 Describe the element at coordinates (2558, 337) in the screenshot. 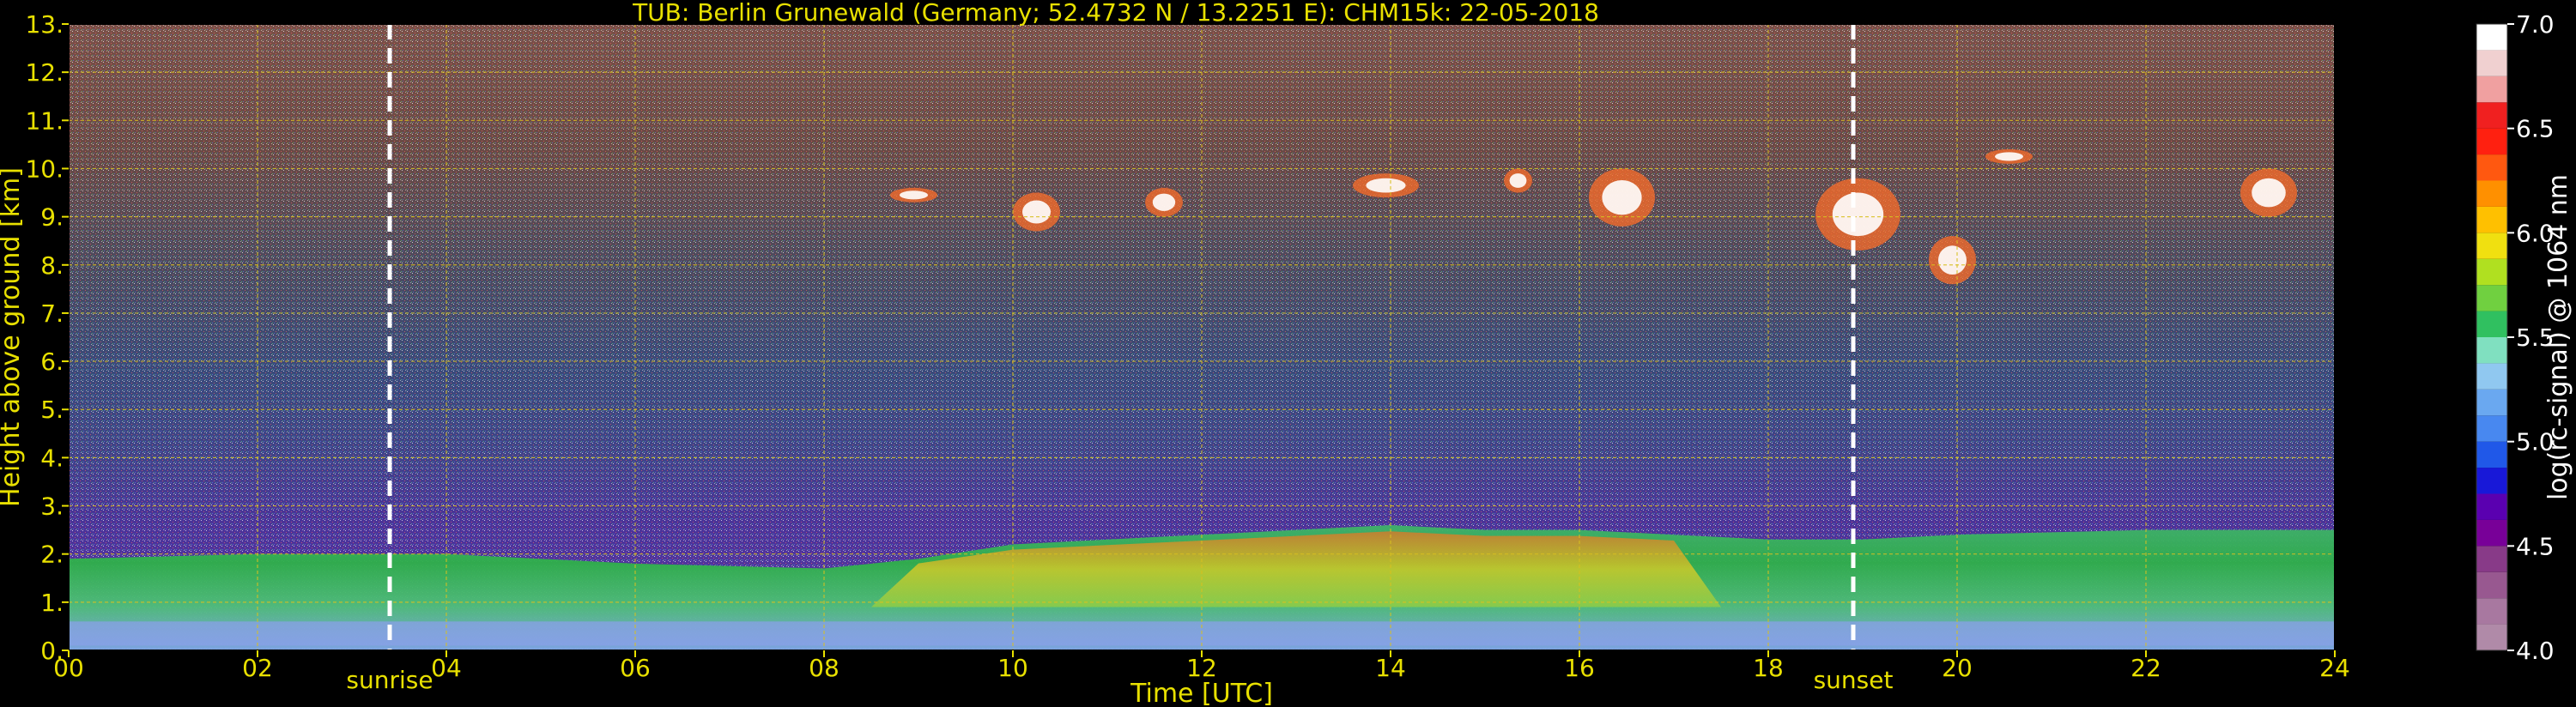

I see `colorbar-label: log(rc-signal) @ 1064 nm` at that location.